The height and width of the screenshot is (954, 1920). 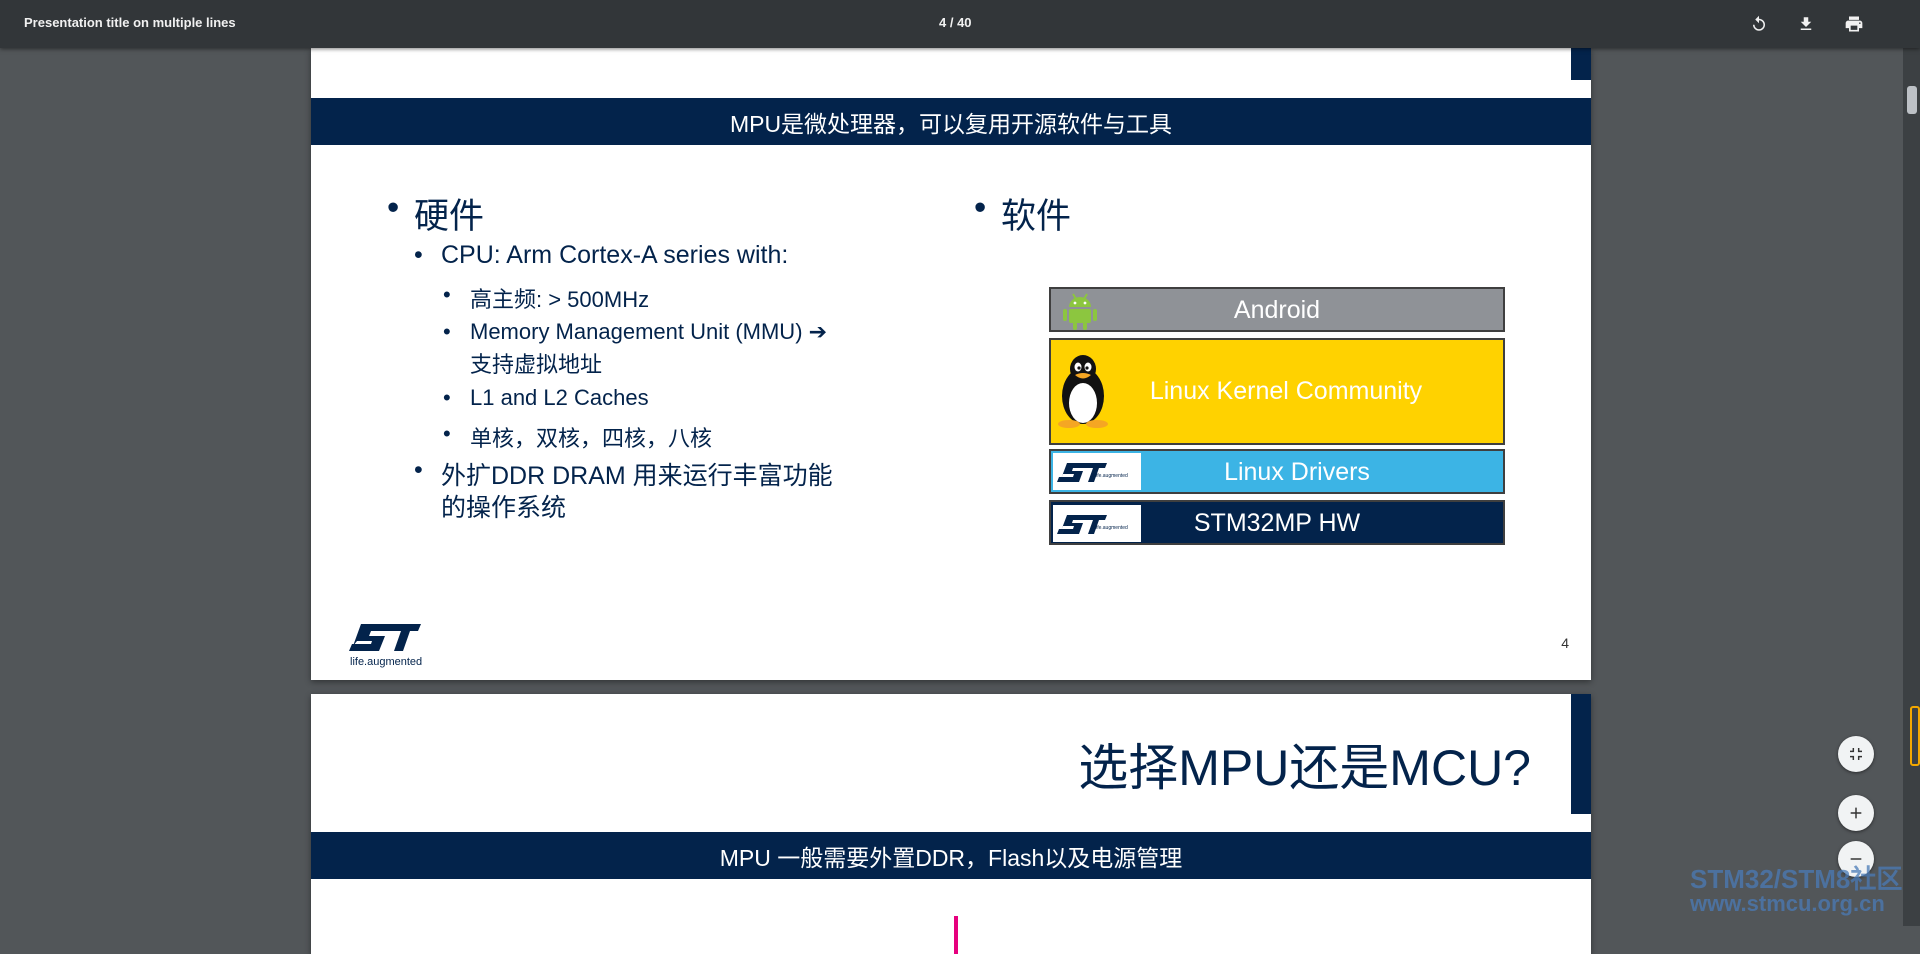 What do you see at coordinates (504, 508) in the screenshot?
I see `ddr-bullet-continued: 的操作系统` at bounding box center [504, 508].